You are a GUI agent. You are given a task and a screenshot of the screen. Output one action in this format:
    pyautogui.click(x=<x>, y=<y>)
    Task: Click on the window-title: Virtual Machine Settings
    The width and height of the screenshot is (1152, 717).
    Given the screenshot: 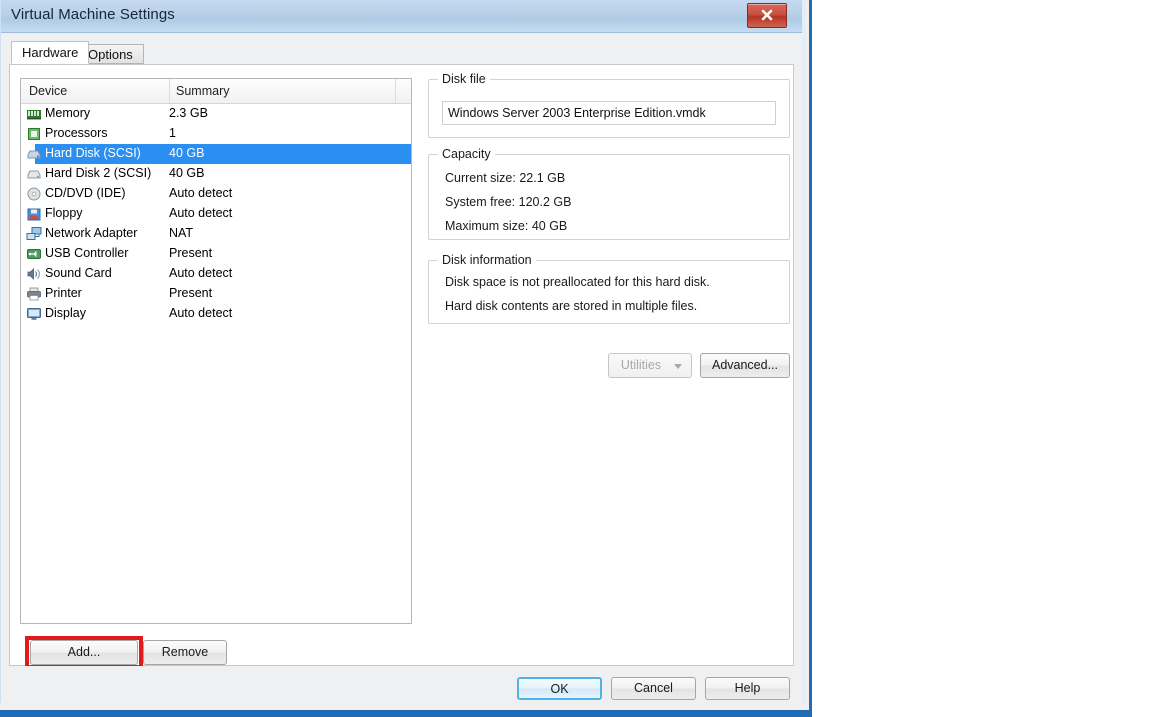 What is the action you would take?
    pyautogui.click(x=93, y=14)
    